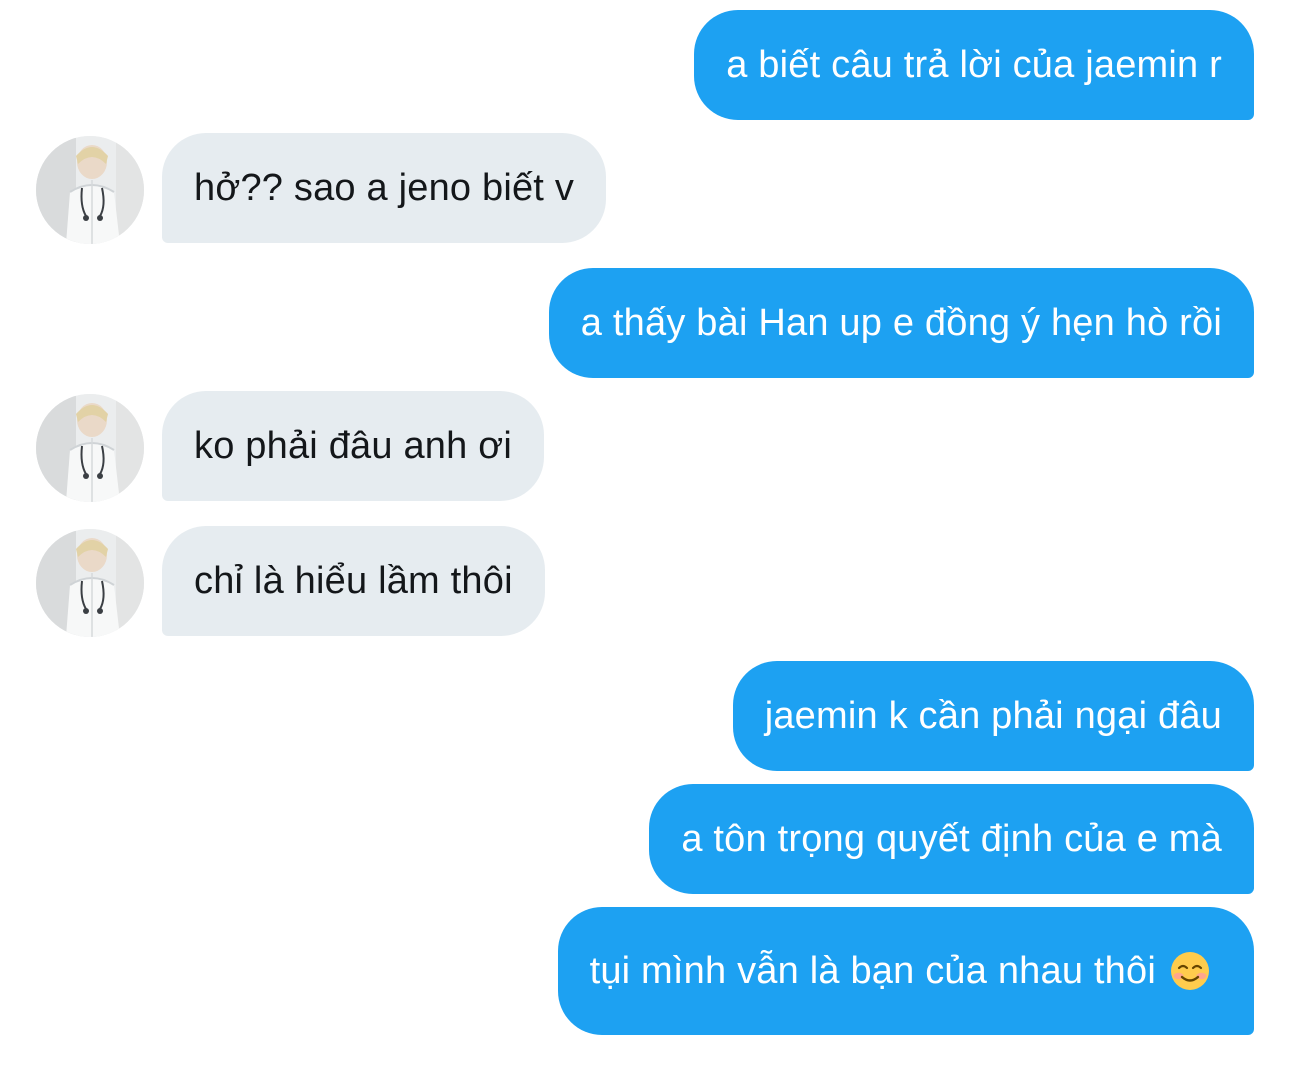 The width and height of the screenshot is (1290, 1070). I want to click on outgoing-message-bubble: jaemin k cần phải ngại đâu, so click(993, 716).